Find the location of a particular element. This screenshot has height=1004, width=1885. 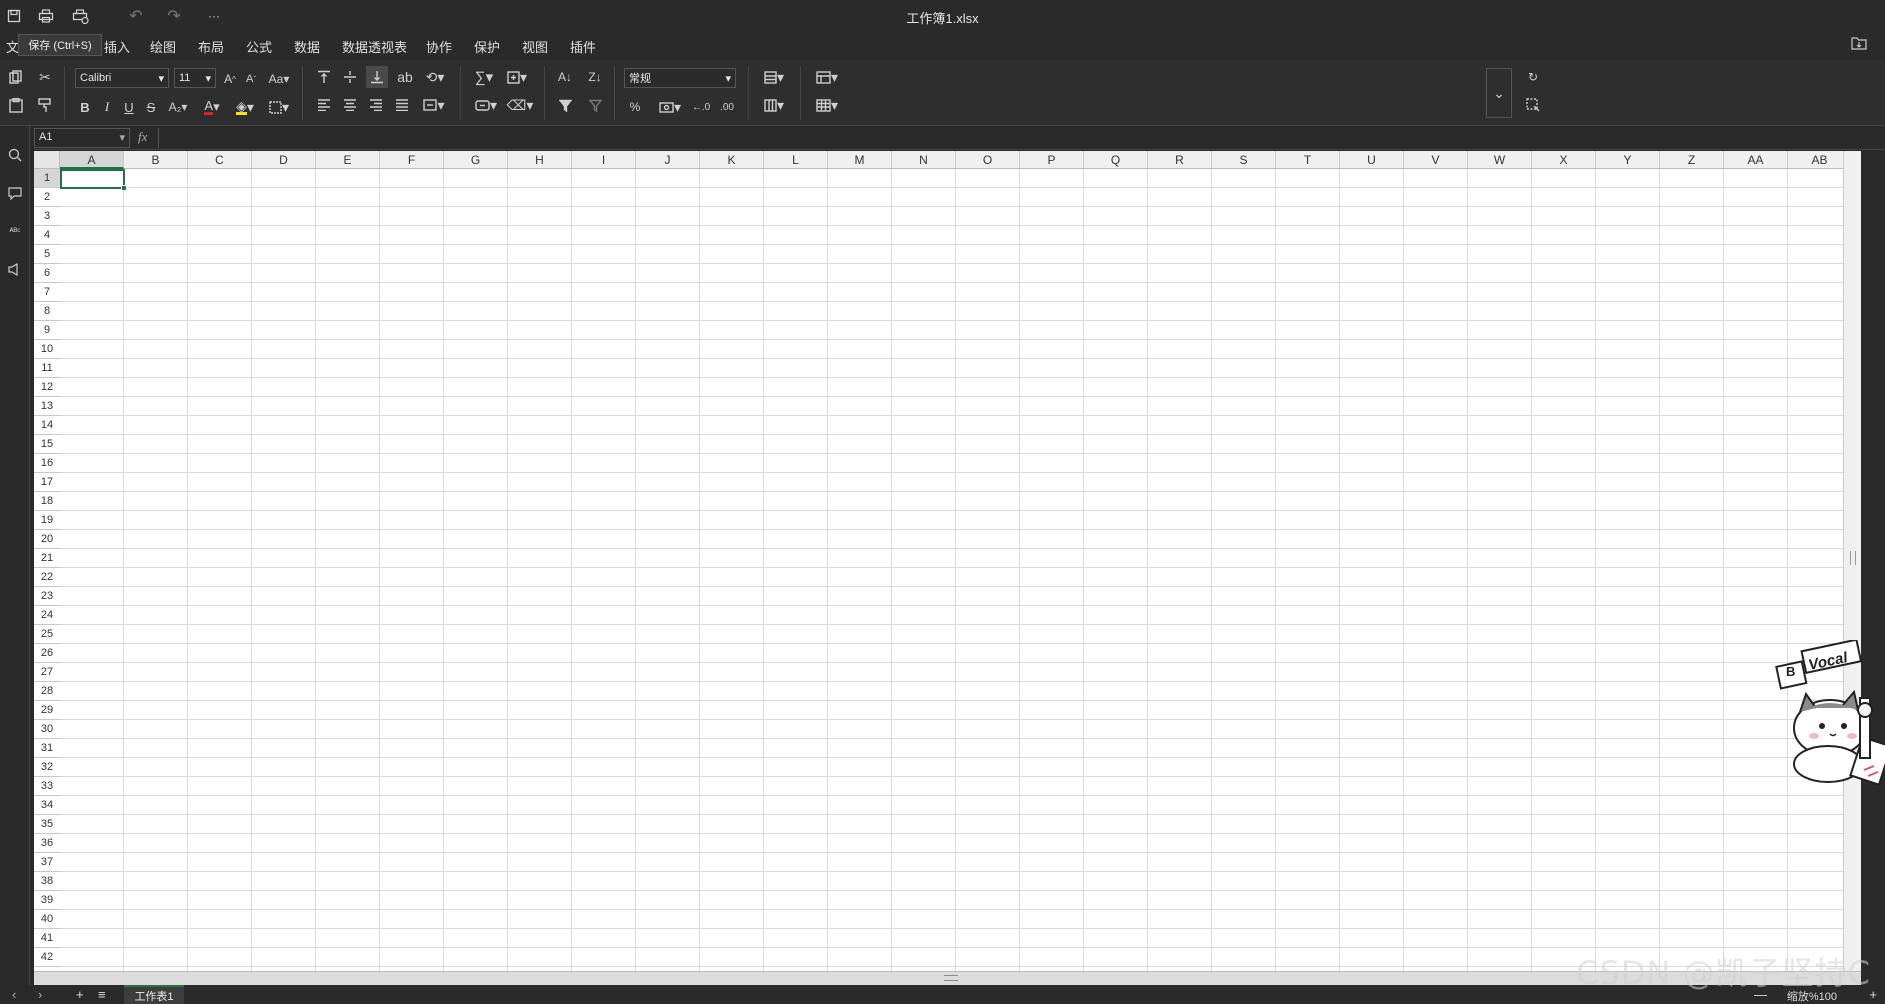

menu-layout: 布局 is located at coordinates (211, 46).